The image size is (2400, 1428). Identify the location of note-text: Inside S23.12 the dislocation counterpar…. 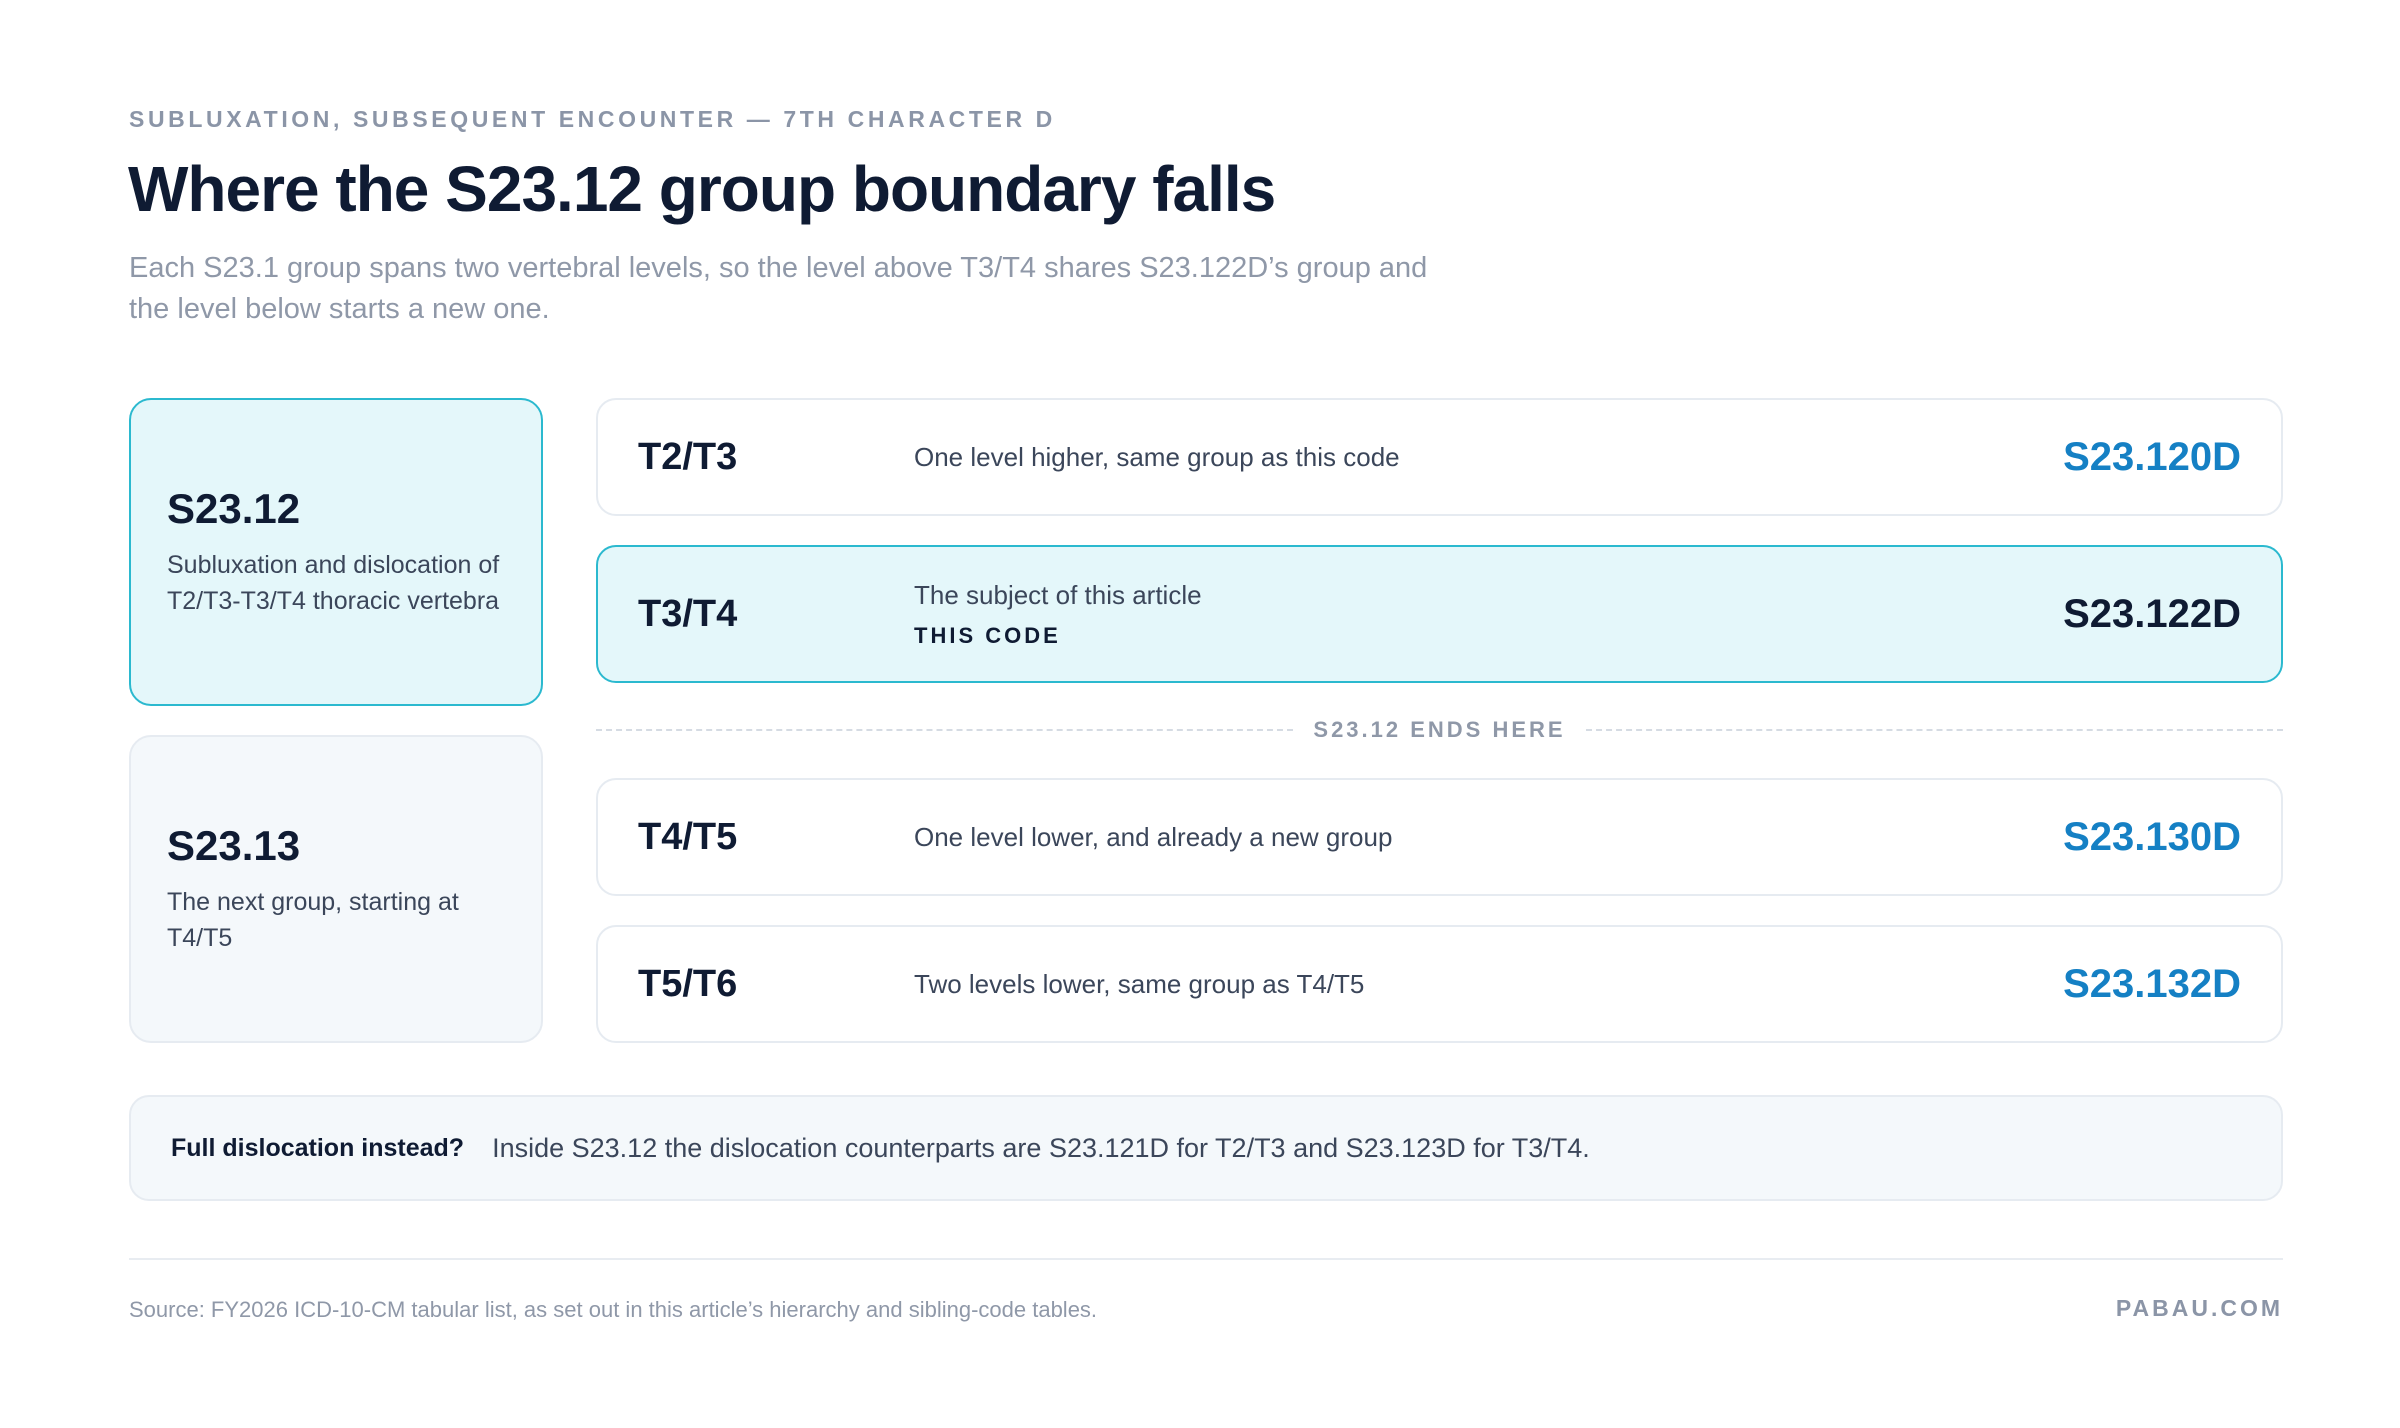
(1041, 1147).